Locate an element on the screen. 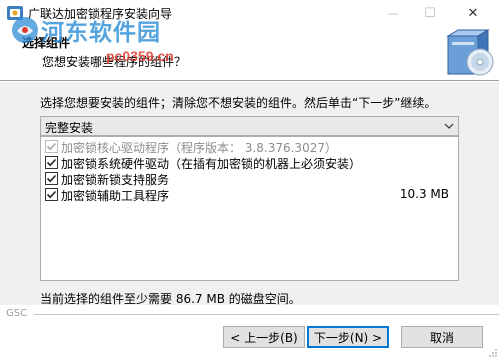 This screenshot has height=359, width=499. list-item: 加密锁辅助工具程序 10.3 MB is located at coordinates (249, 195).